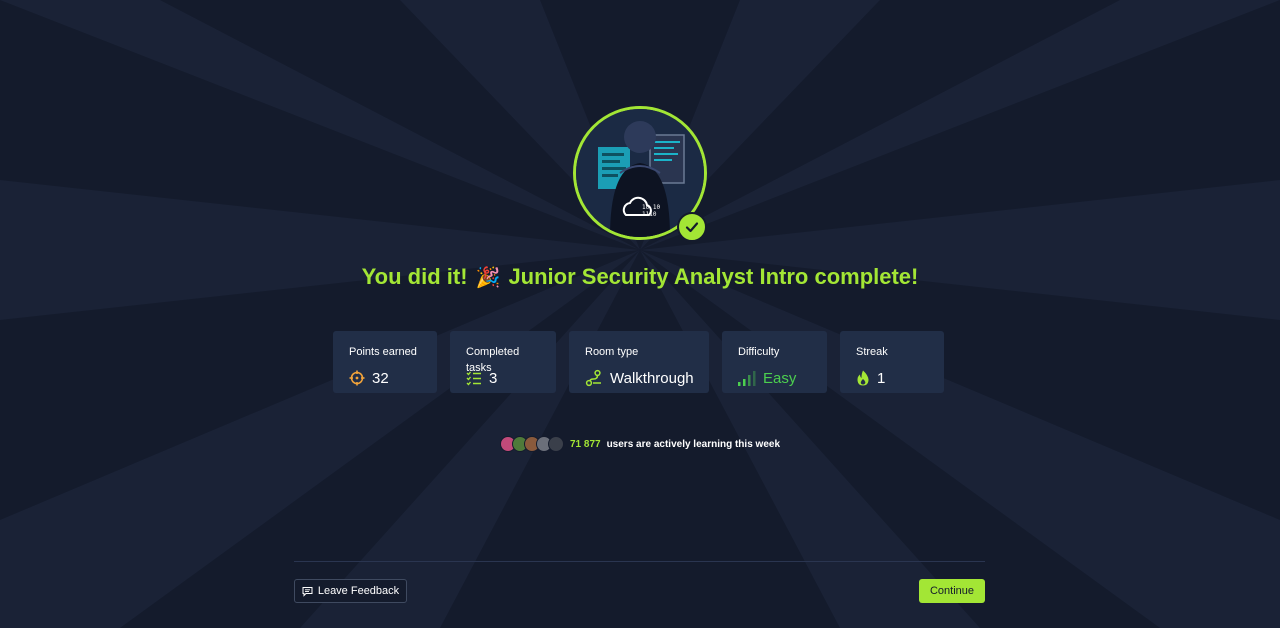 The height and width of the screenshot is (628, 1280). I want to click on stat-card-tasks: Completed tasks 3, so click(503, 362).